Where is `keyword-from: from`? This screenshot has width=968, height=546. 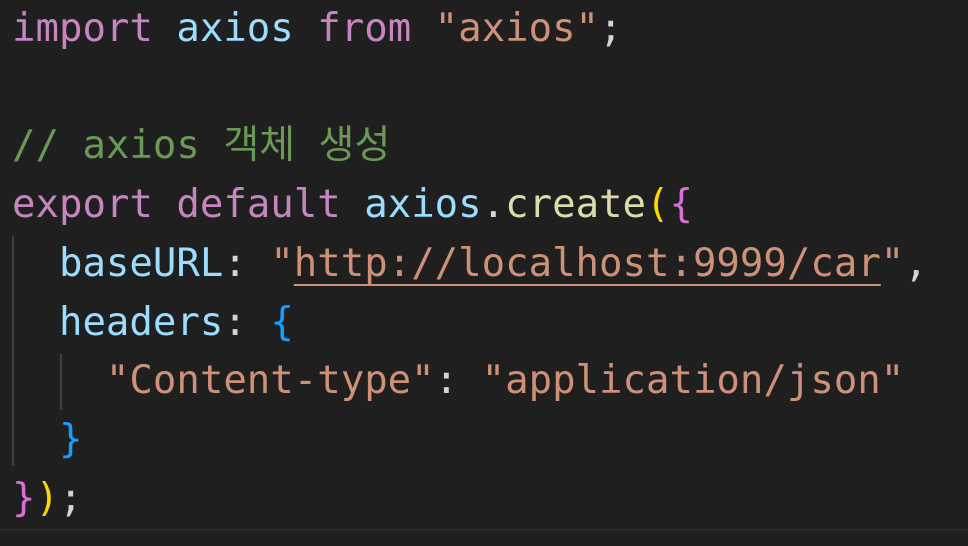
keyword-from: from is located at coordinates (364, 28).